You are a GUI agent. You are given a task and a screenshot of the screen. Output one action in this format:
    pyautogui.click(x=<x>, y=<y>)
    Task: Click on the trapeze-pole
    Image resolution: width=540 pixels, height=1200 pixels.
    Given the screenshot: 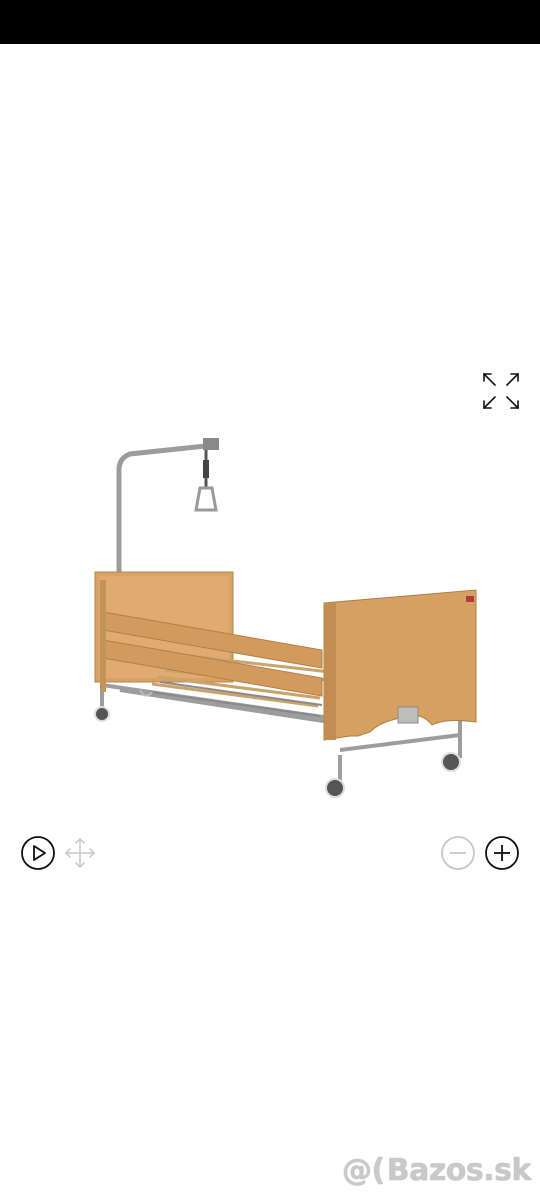 What is the action you would take?
    pyautogui.click(x=167, y=513)
    